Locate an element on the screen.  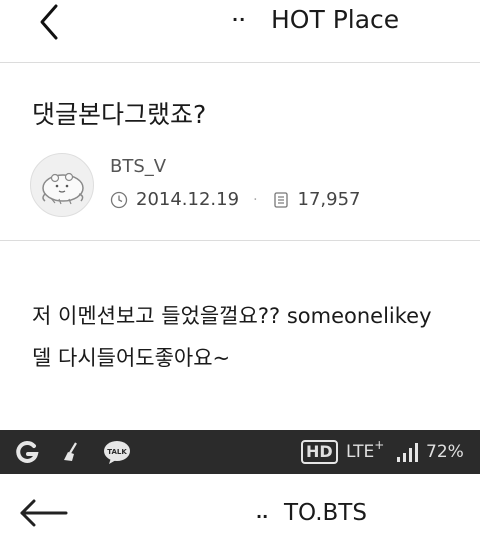
clock-icon is located at coordinates (119, 199).